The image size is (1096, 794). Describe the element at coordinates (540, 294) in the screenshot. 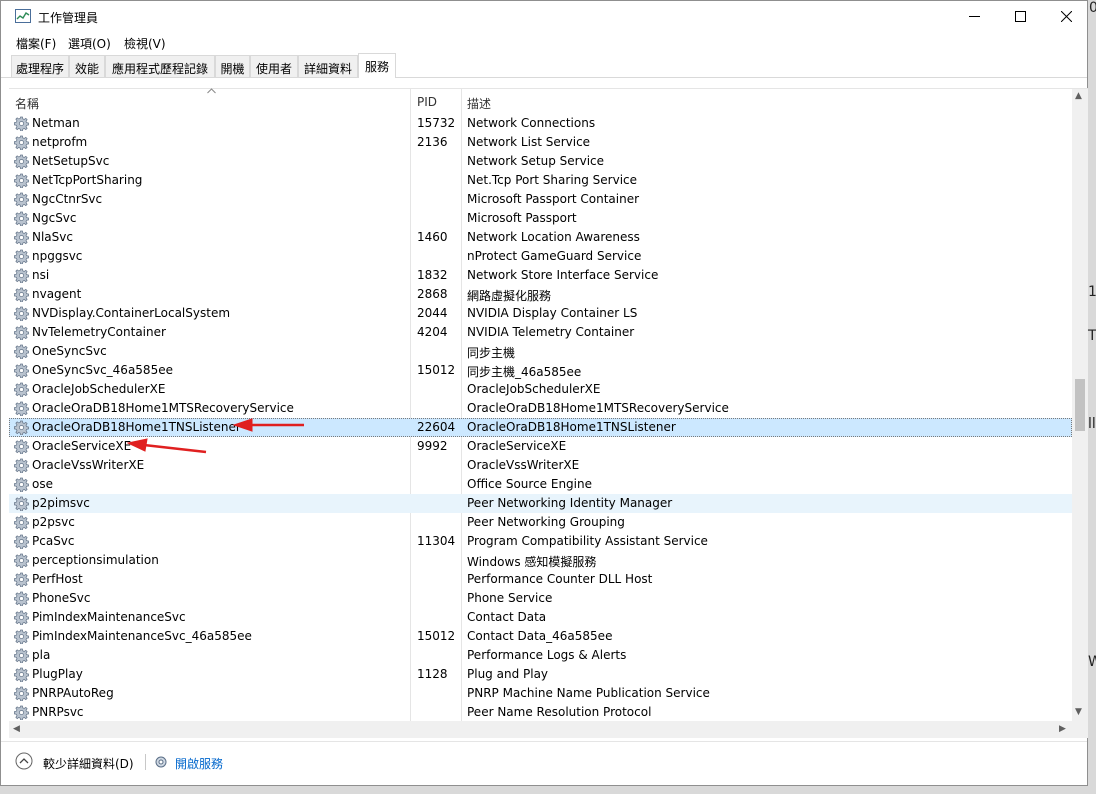

I see `table-row: nvagent 2868 網路虛擬化服務` at that location.